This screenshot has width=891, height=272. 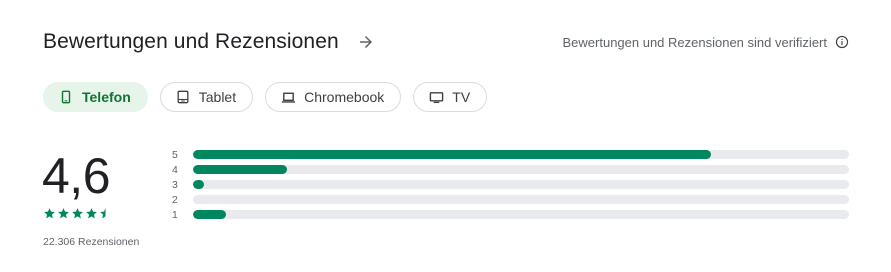 I want to click on star-half-icon, so click(x=103, y=213).